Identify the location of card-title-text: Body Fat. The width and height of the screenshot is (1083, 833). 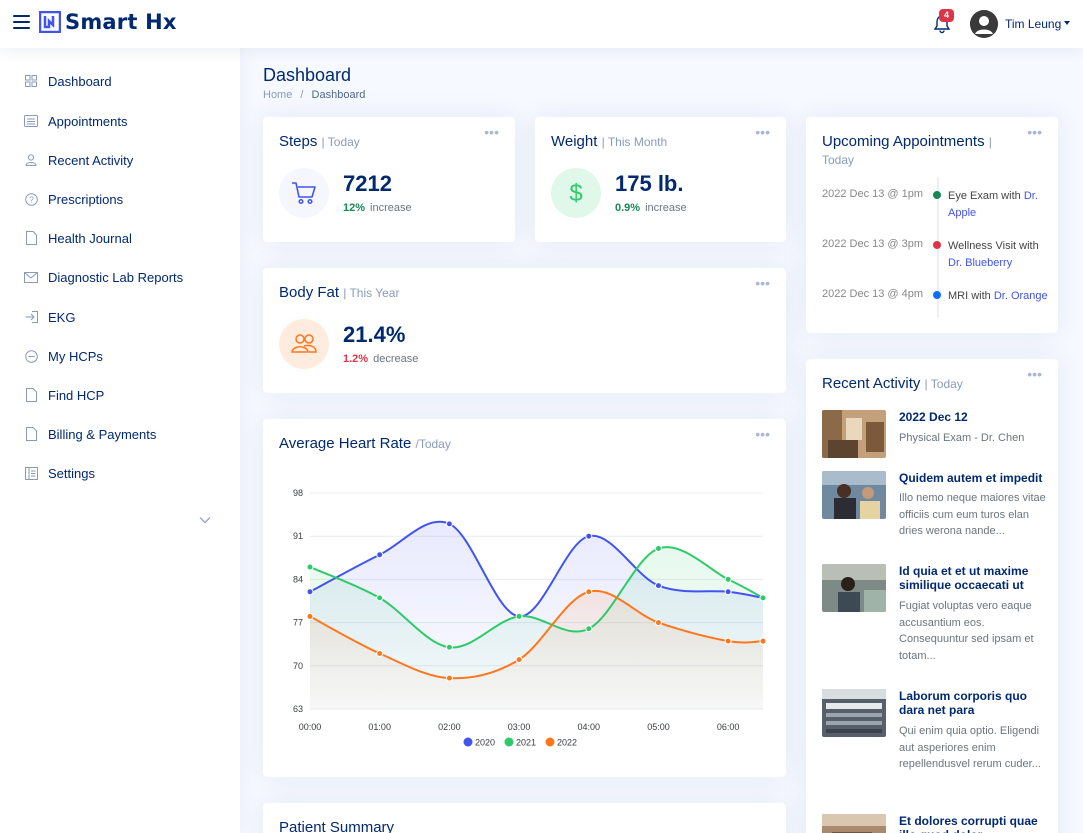
(309, 292).